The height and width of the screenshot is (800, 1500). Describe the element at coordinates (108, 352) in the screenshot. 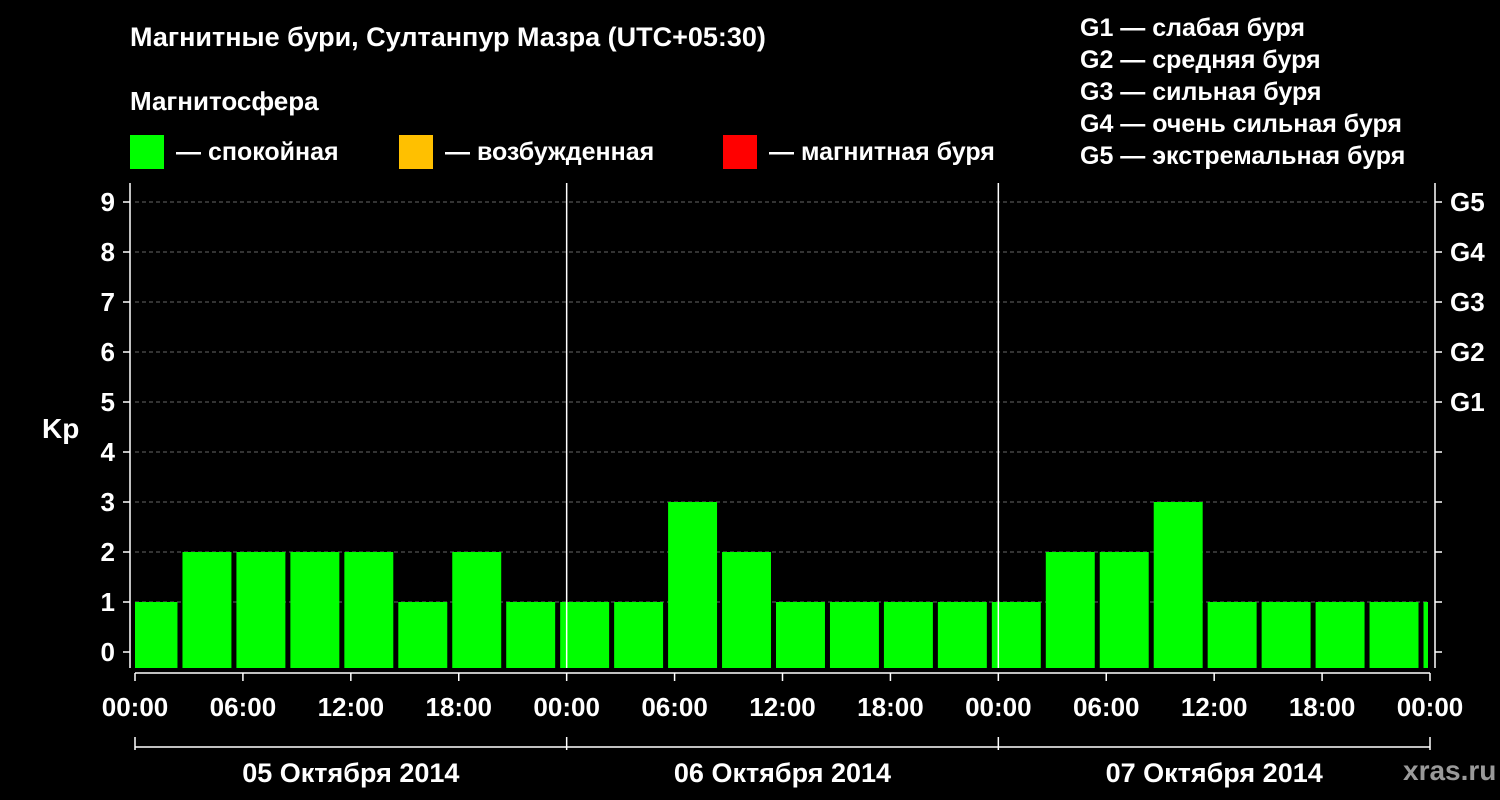

I see `y-tick-label: 6` at that location.